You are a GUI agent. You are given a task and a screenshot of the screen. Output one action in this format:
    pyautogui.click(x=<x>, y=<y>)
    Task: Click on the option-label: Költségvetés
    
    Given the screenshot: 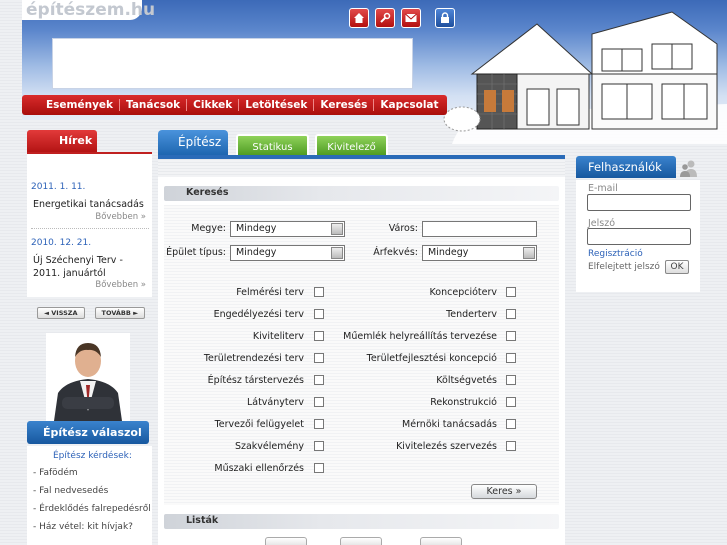 What is the action you would take?
    pyautogui.click(x=466, y=380)
    